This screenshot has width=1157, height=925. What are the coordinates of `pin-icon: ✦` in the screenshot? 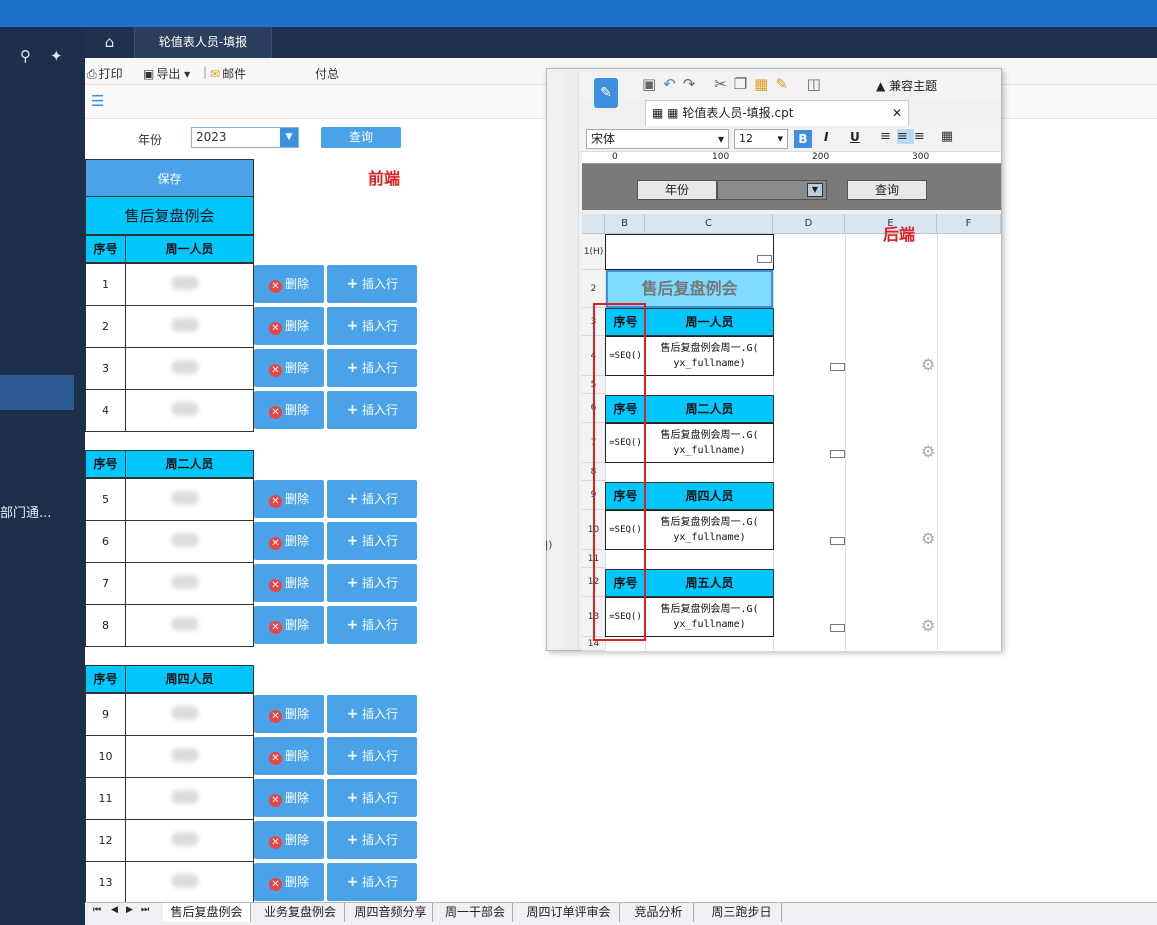 It's located at (56, 56).